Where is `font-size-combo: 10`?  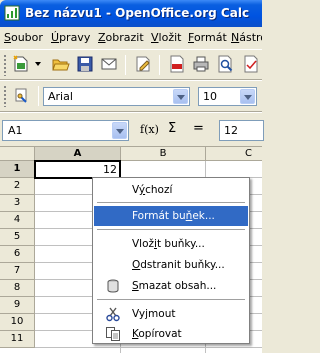 font-size-combo: 10 is located at coordinates (227, 96).